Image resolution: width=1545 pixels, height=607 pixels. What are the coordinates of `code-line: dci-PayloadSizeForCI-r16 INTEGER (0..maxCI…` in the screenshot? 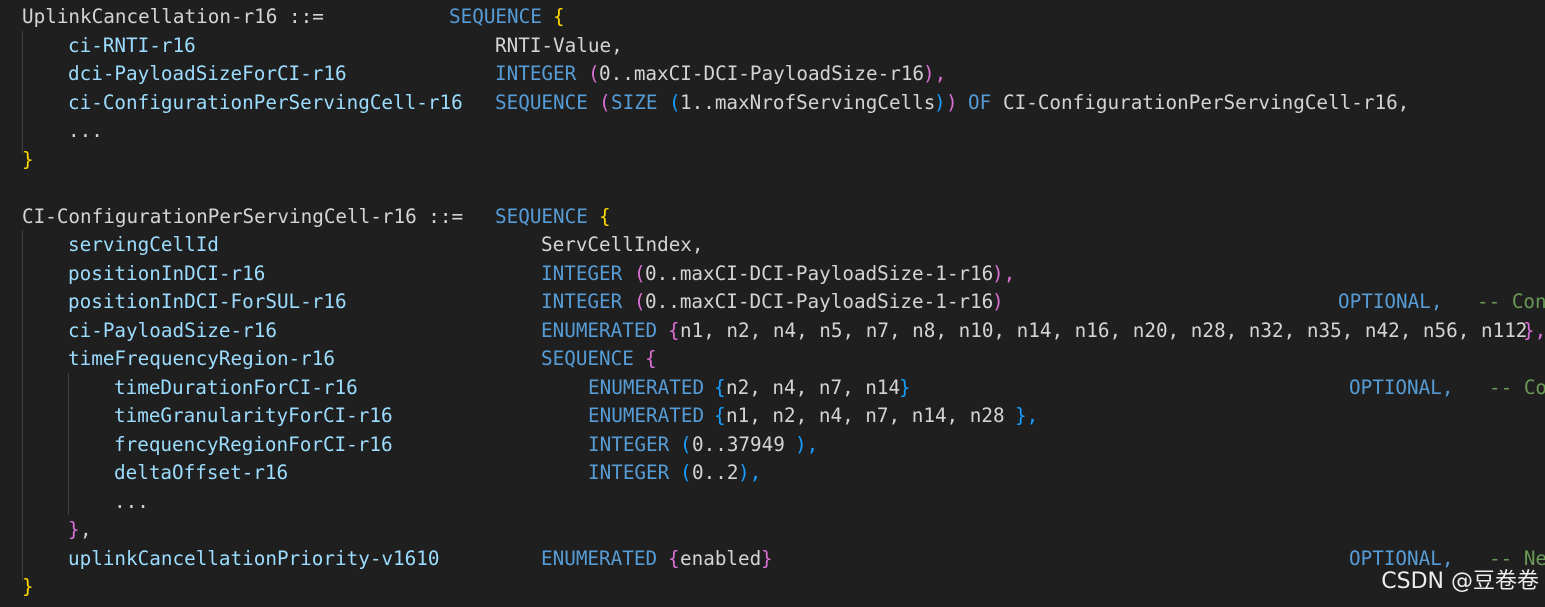 It's located at (772, 74).